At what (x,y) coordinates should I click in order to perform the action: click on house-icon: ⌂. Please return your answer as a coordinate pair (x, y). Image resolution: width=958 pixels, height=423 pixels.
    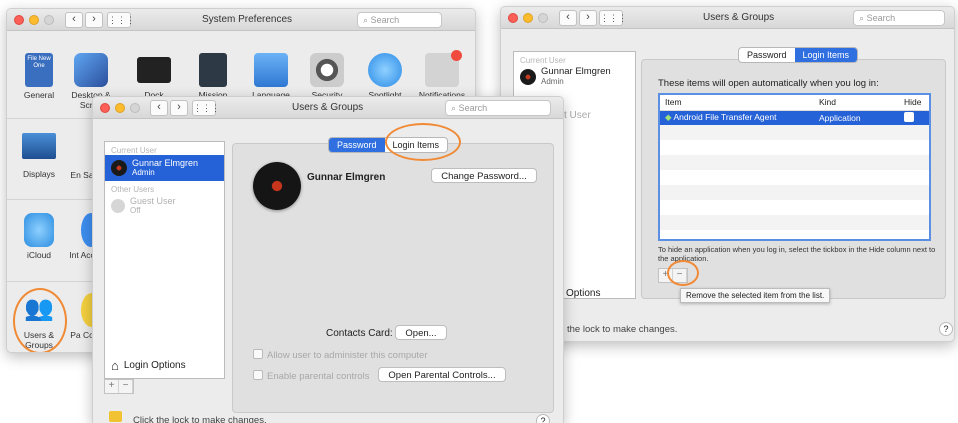
    Looking at the image, I should click on (115, 365).